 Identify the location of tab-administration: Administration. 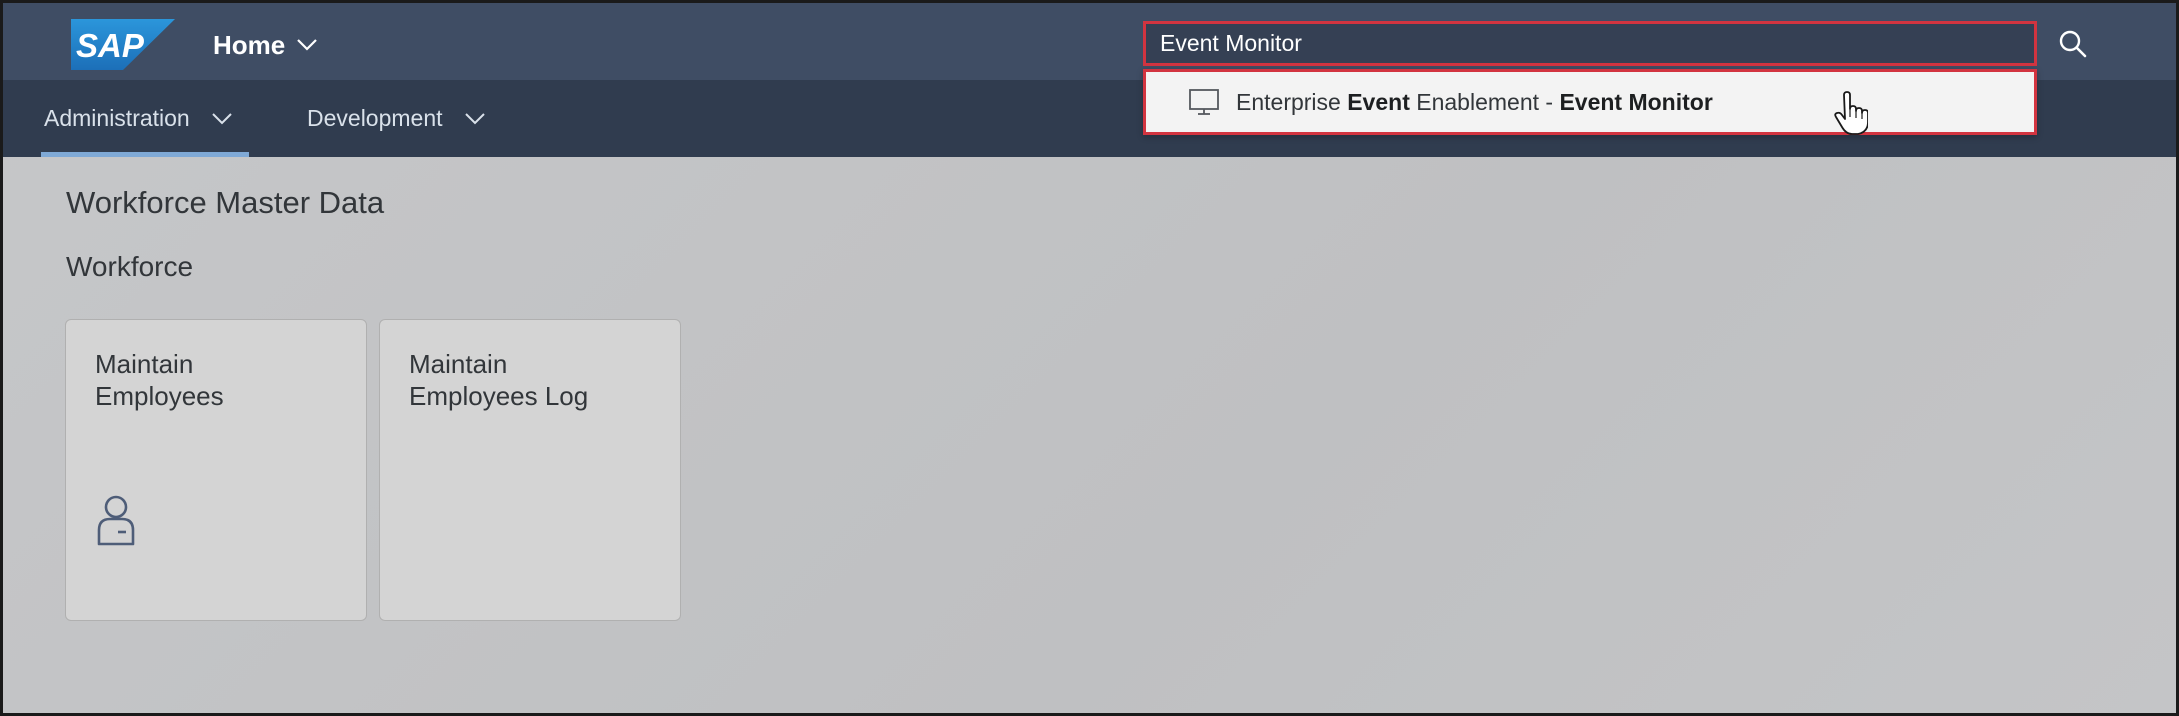
(145, 118).